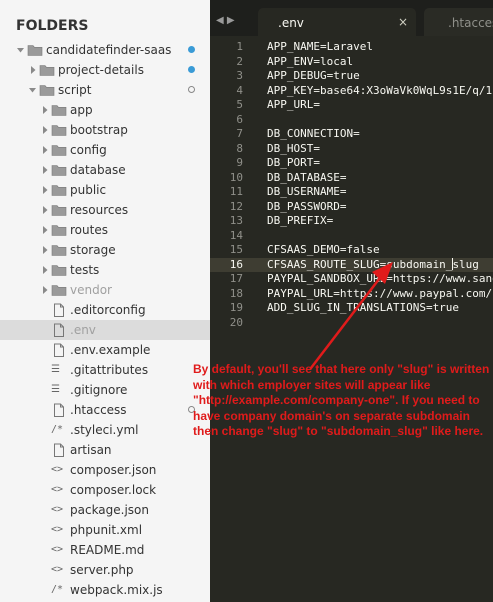 This screenshot has width=493, height=602. I want to click on code-line: 2 APP_ENV=local, so click(351, 62).